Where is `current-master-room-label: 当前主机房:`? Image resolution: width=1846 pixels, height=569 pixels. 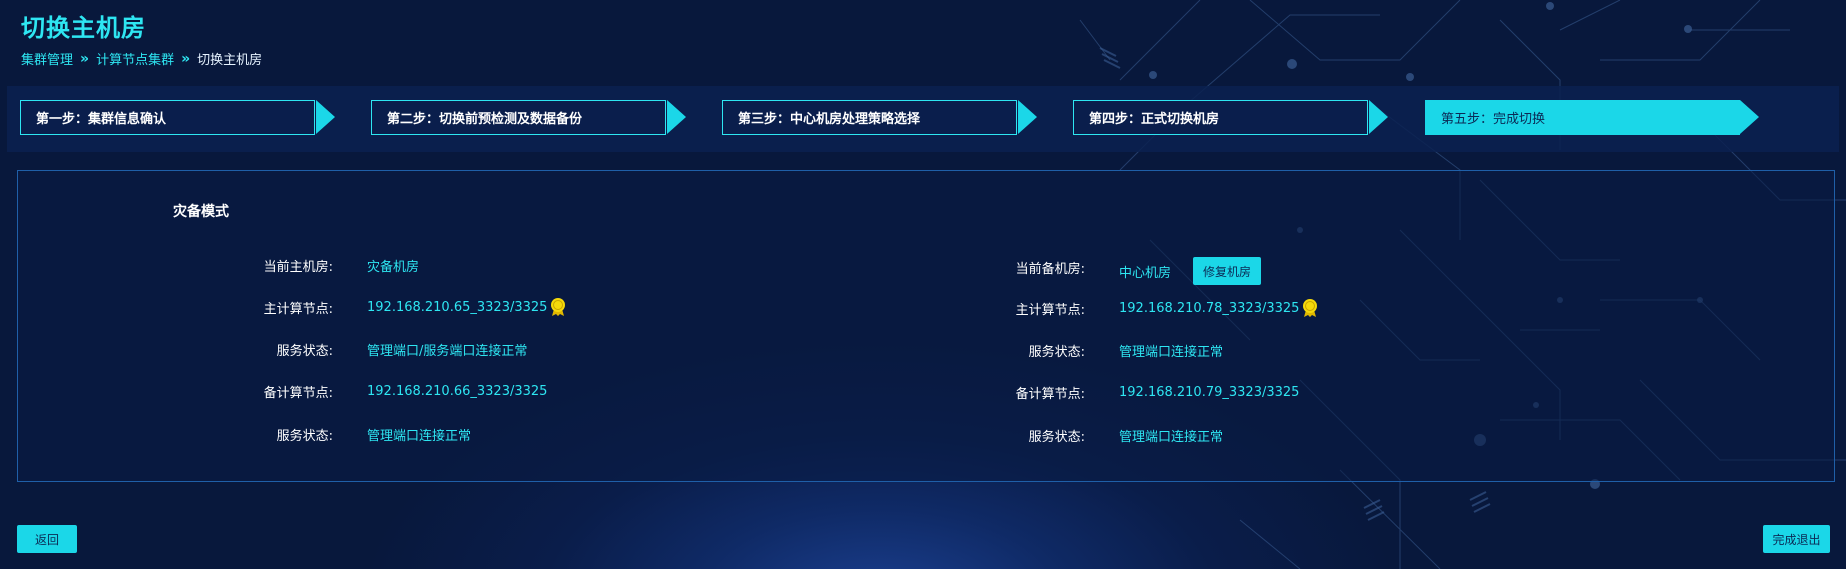
current-master-room-label: 当前主机房: is located at coordinates (298, 267).